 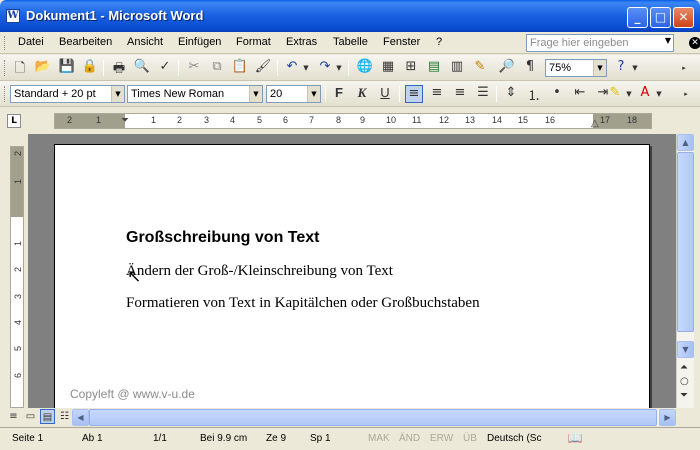 I want to click on help-icon: ?, so click(x=621, y=68).